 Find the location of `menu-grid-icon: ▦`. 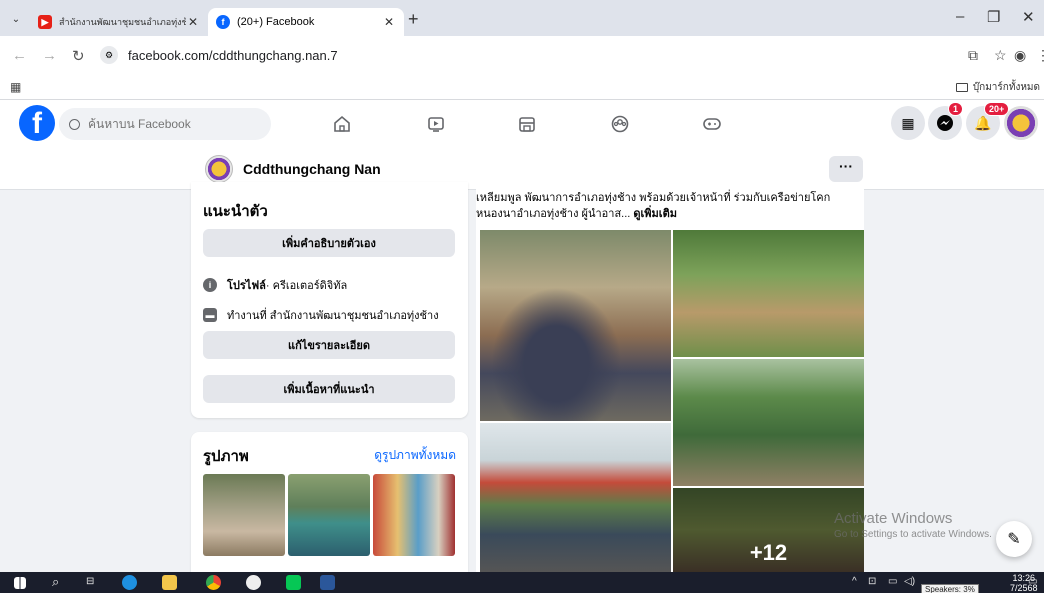

menu-grid-icon: ▦ is located at coordinates (908, 123).